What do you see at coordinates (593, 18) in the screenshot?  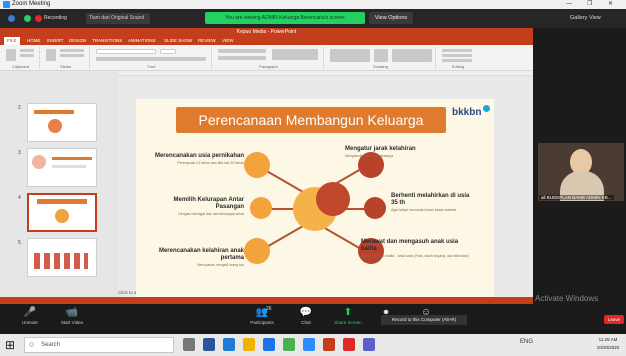 I see `gallery-view-button: Gallery View` at bounding box center [593, 18].